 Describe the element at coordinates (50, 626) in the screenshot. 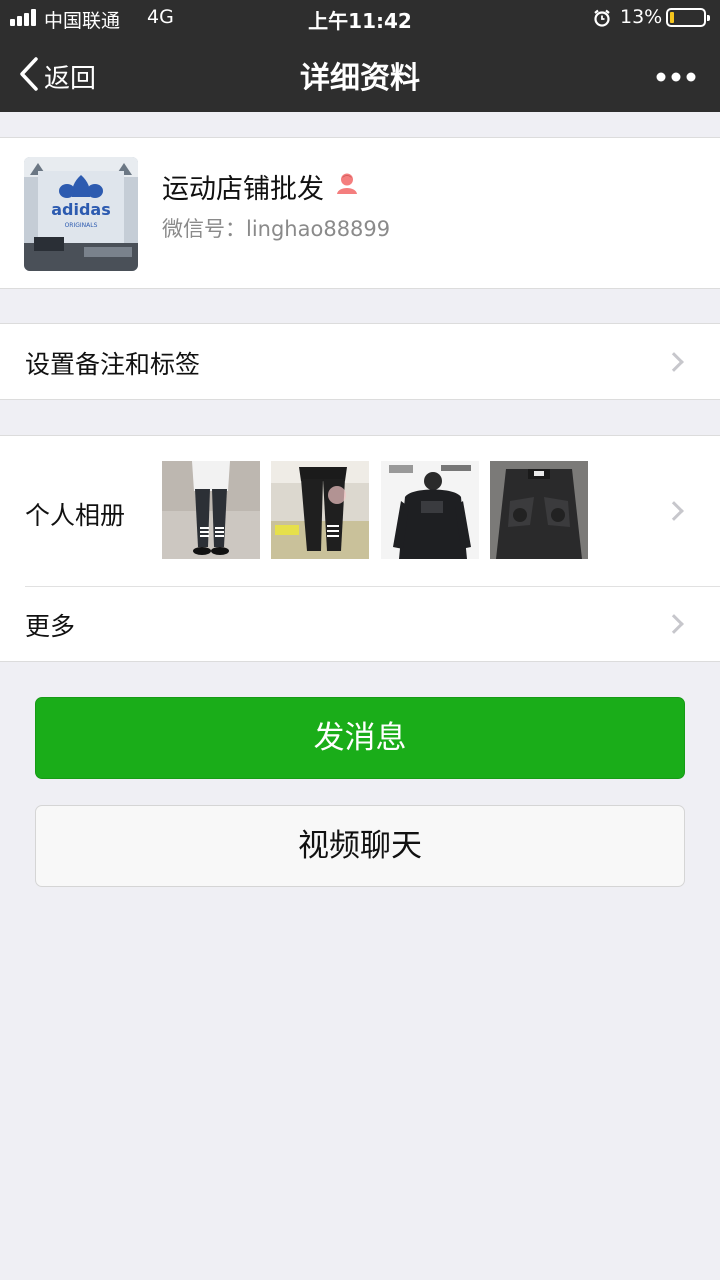

I see `more-label: 更多` at that location.